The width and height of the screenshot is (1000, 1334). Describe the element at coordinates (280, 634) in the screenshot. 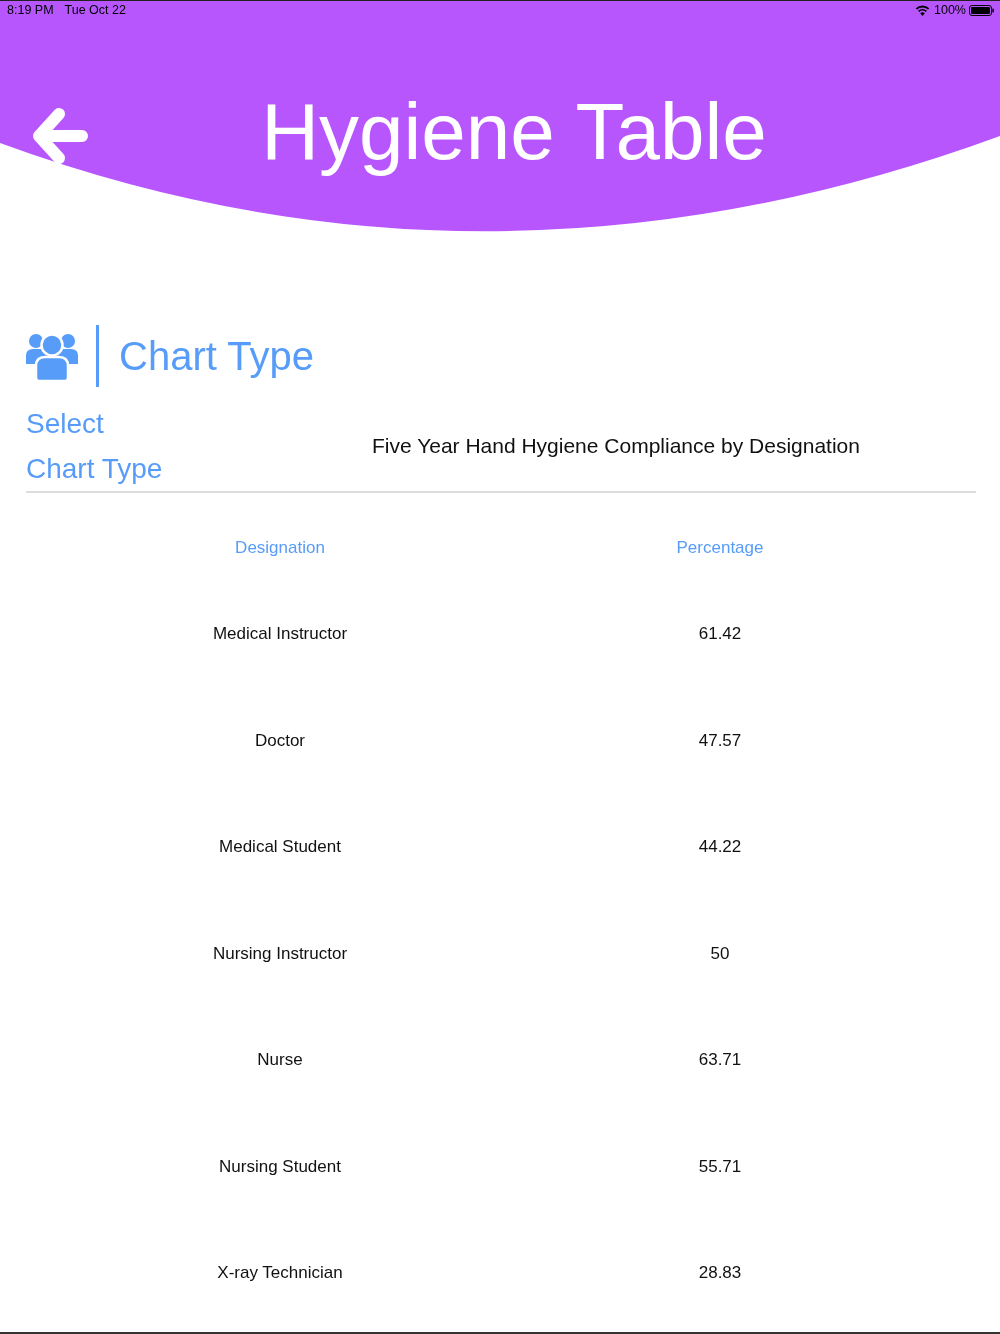

I see `table-cell: Medical Instructor` at that location.